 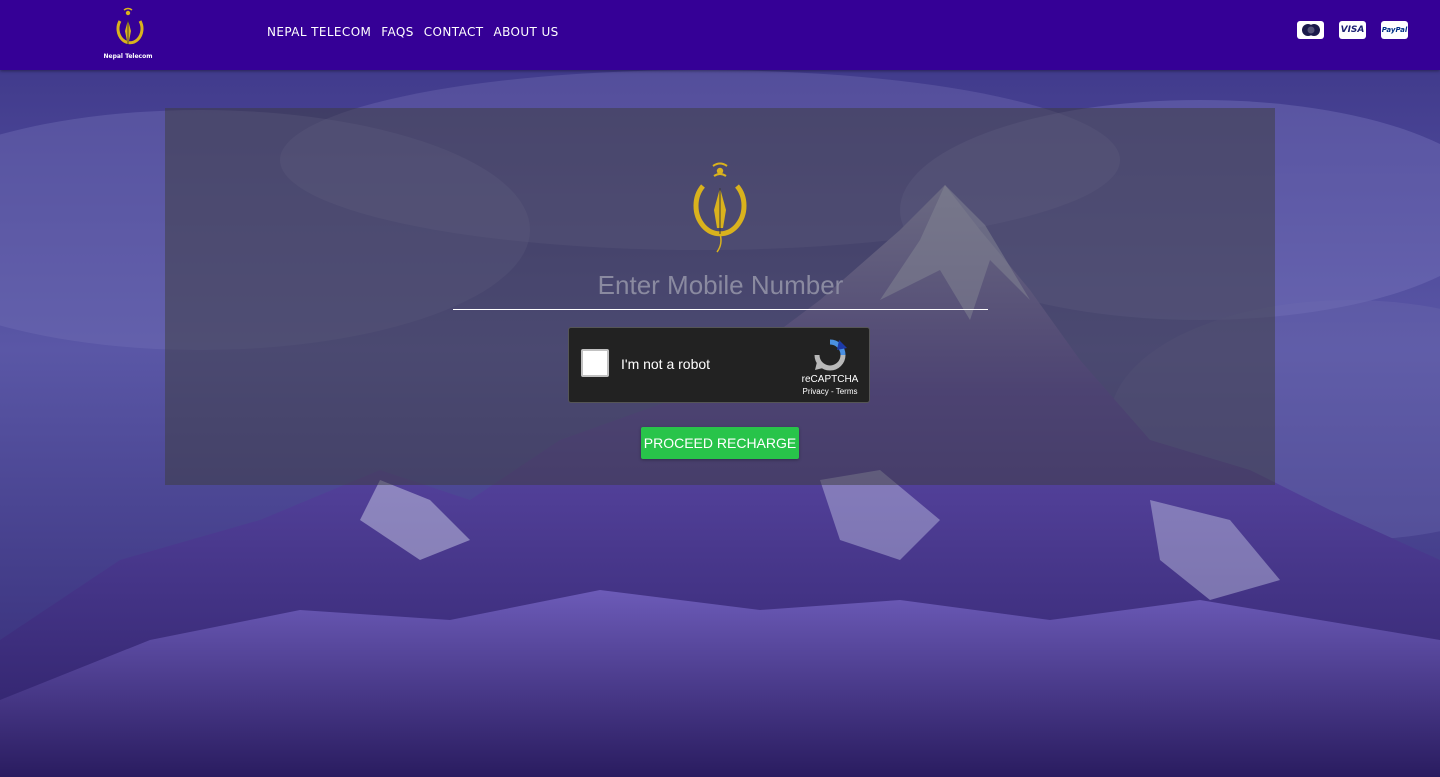 What do you see at coordinates (397, 32) in the screenshot?
I see `nav-link-faqs: FAQS` at bounding box center [397, 32].